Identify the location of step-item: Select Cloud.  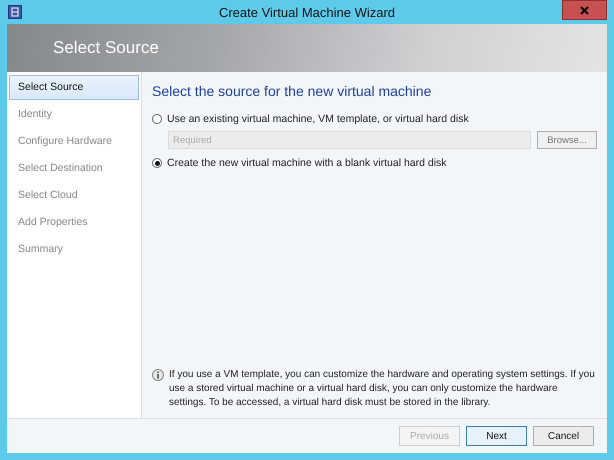
(74, 195).